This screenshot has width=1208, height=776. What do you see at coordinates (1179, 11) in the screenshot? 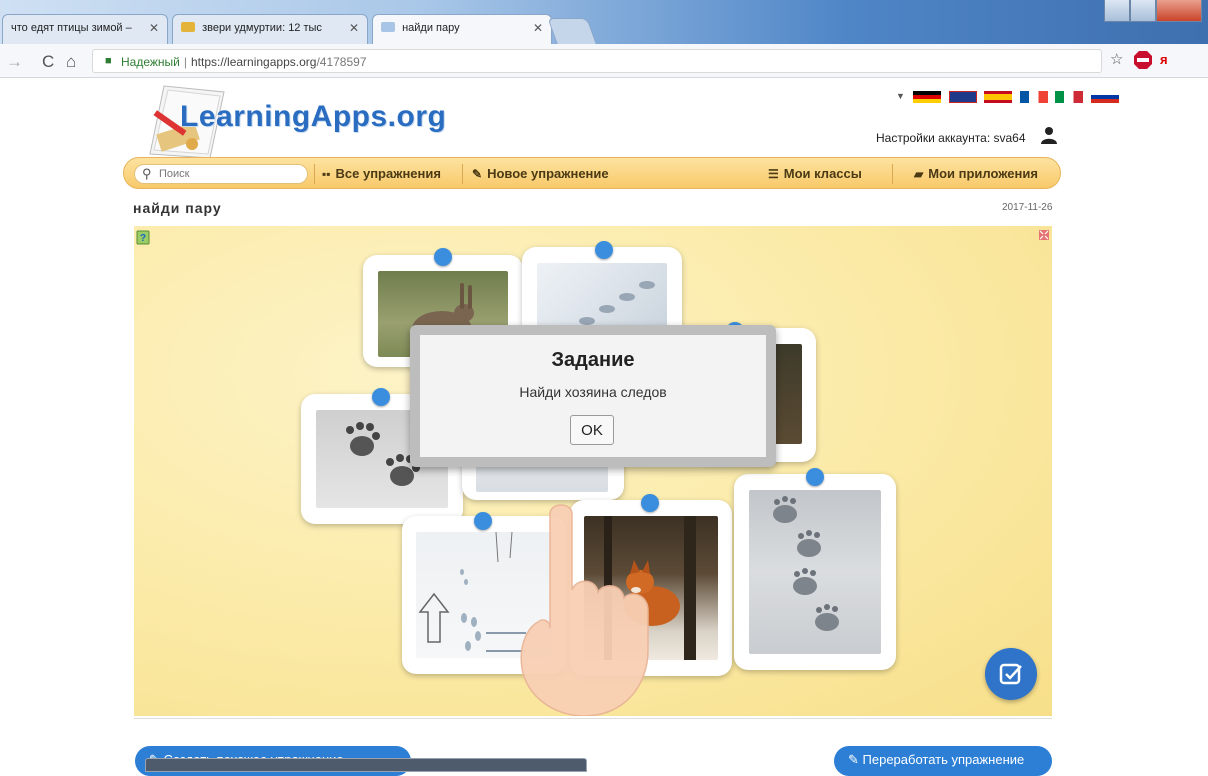
I see `close-window-icon` at bounding box center [1179, 11].